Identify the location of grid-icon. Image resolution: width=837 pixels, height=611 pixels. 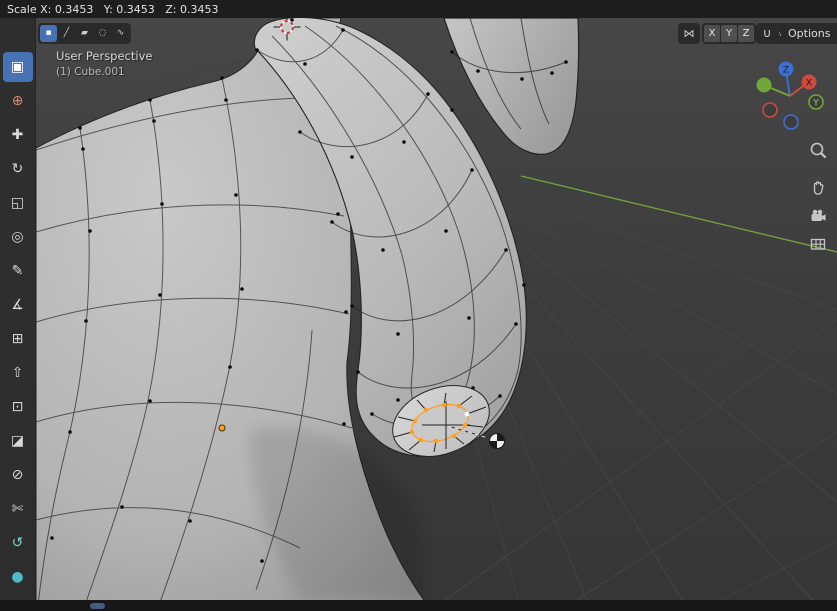
(818, 244).